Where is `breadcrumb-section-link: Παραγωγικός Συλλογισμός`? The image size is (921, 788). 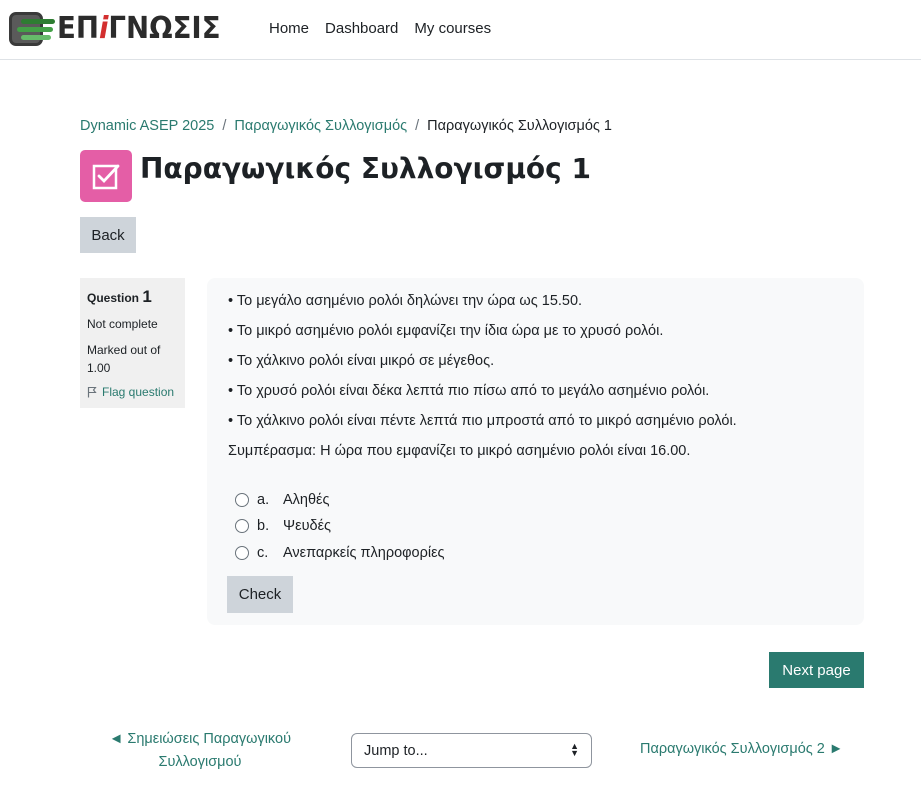 breadcrumb-section-link: Παραγωγικός Συλλογισμός is located at coordinates (320, 126).